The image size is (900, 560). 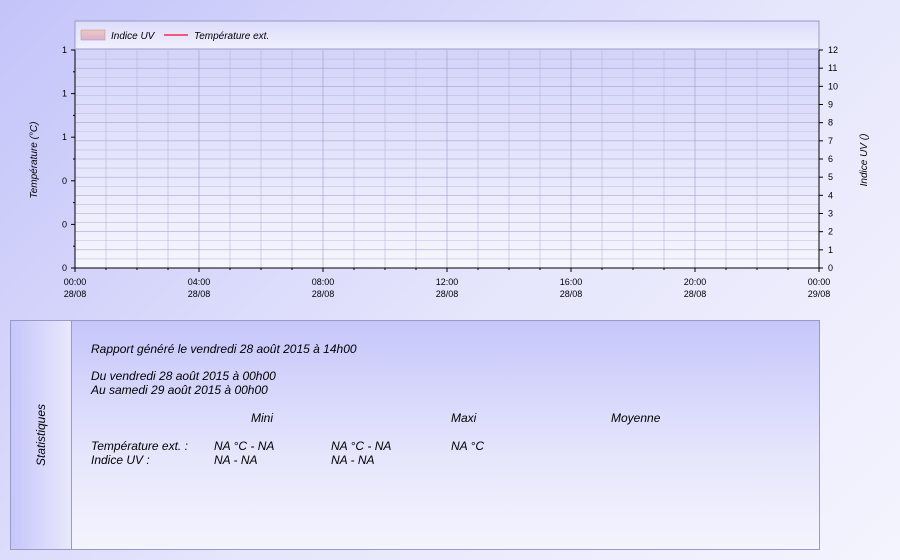 What do you see at coordinates (120, 460) in the screenshot?
I see `row-uv-label: Indice UV :` at bounding box center [120, 460].